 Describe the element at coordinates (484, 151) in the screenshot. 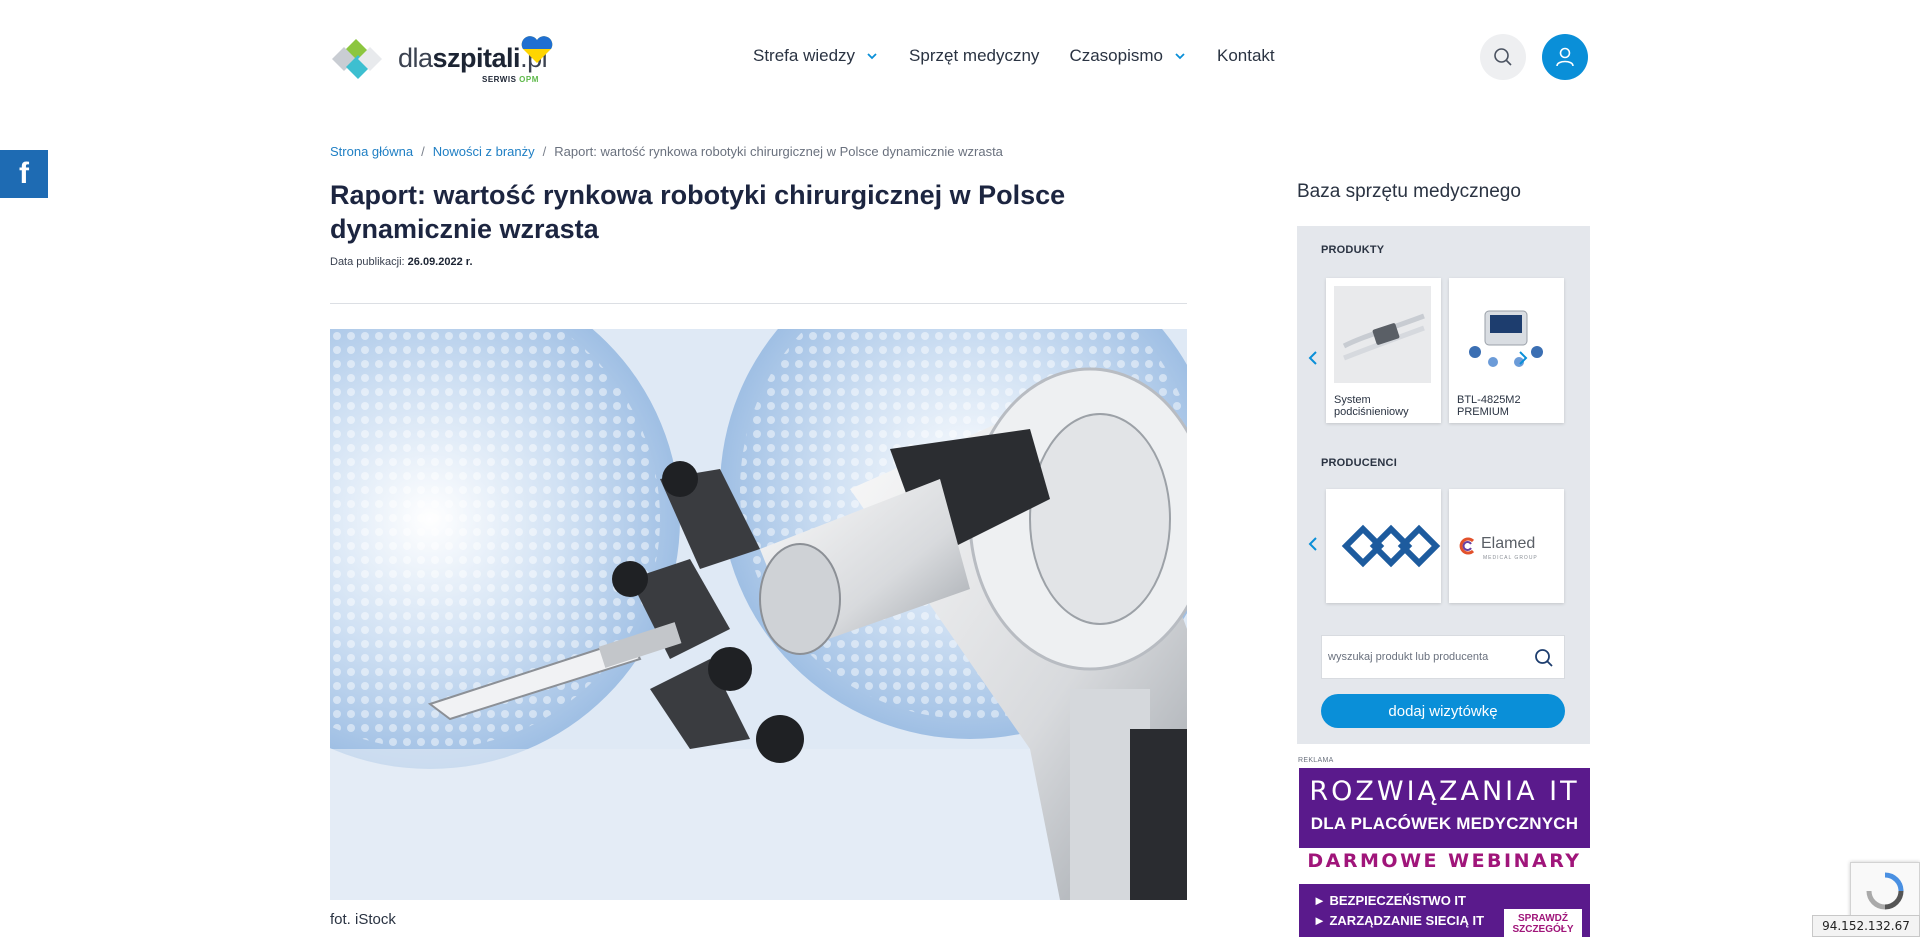

I see `breadcrumb-section-link: Nowości z branży` at that location.